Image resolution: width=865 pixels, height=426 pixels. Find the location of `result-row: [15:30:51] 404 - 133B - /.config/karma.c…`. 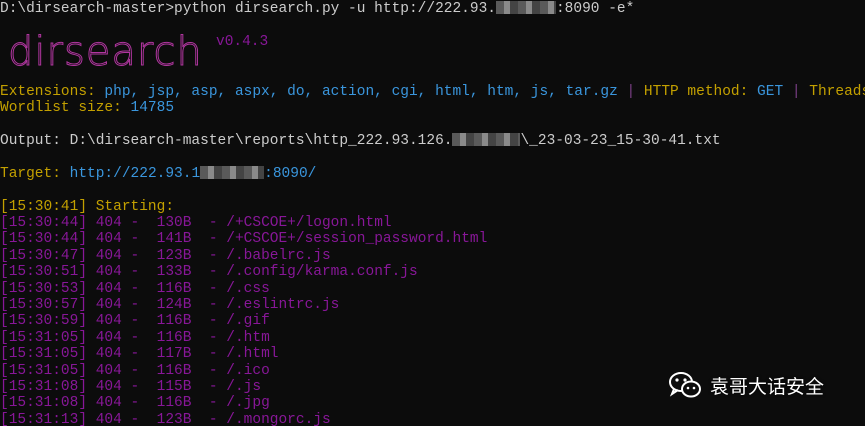

result-row: [15:30:51] 404 - 133B - /.config/karma.c… is located at coordinates (209, 272).